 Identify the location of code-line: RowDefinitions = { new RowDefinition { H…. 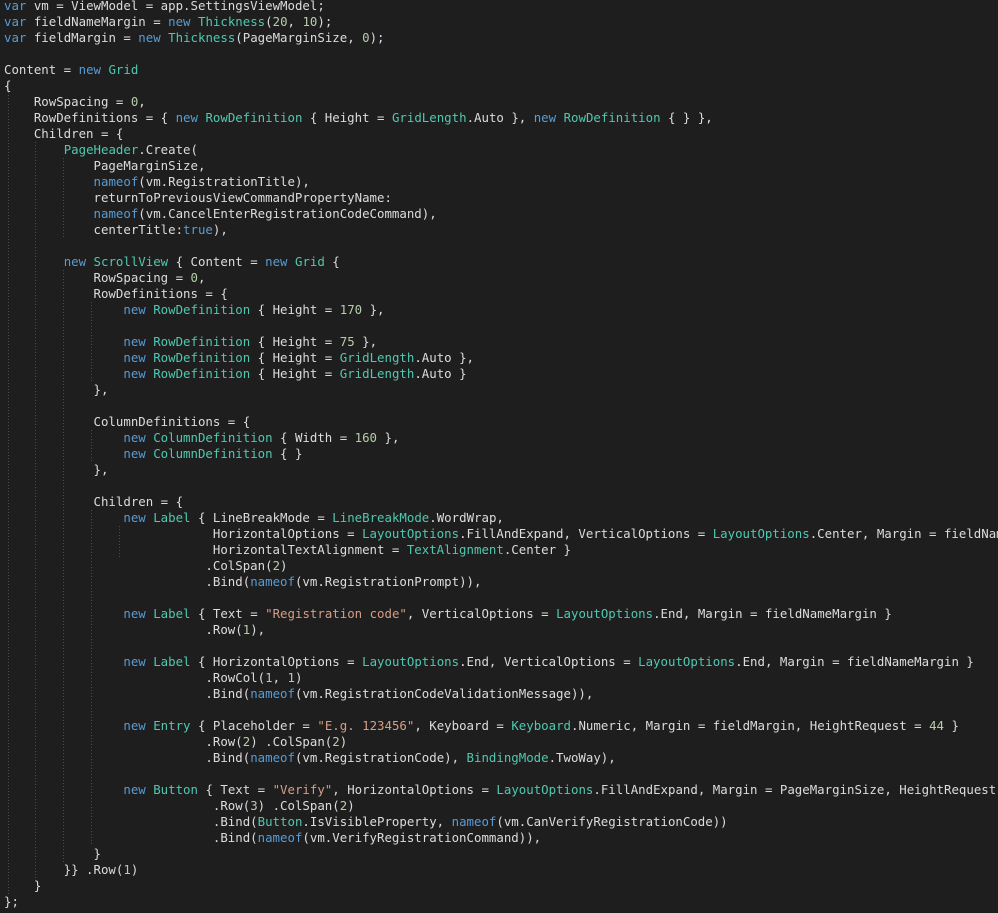
(501, 118).